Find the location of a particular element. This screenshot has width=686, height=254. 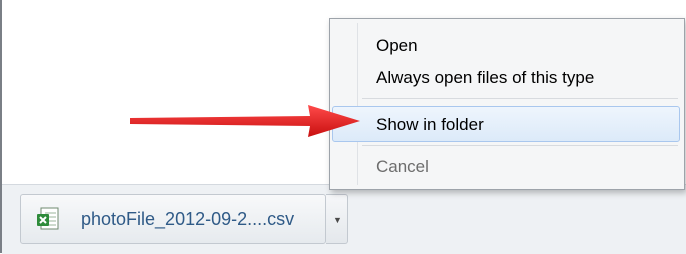

menu-item-label: Open is located at coordinates (397, 45).